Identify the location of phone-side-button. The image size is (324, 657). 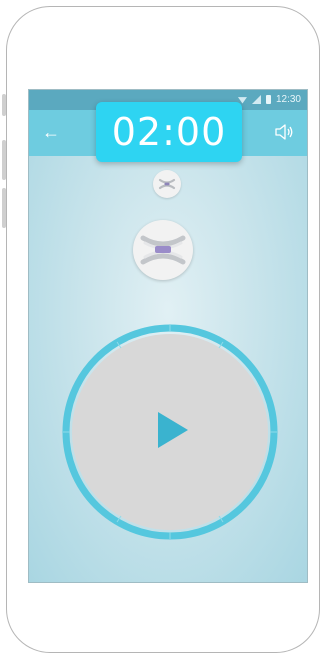
(4, 105).